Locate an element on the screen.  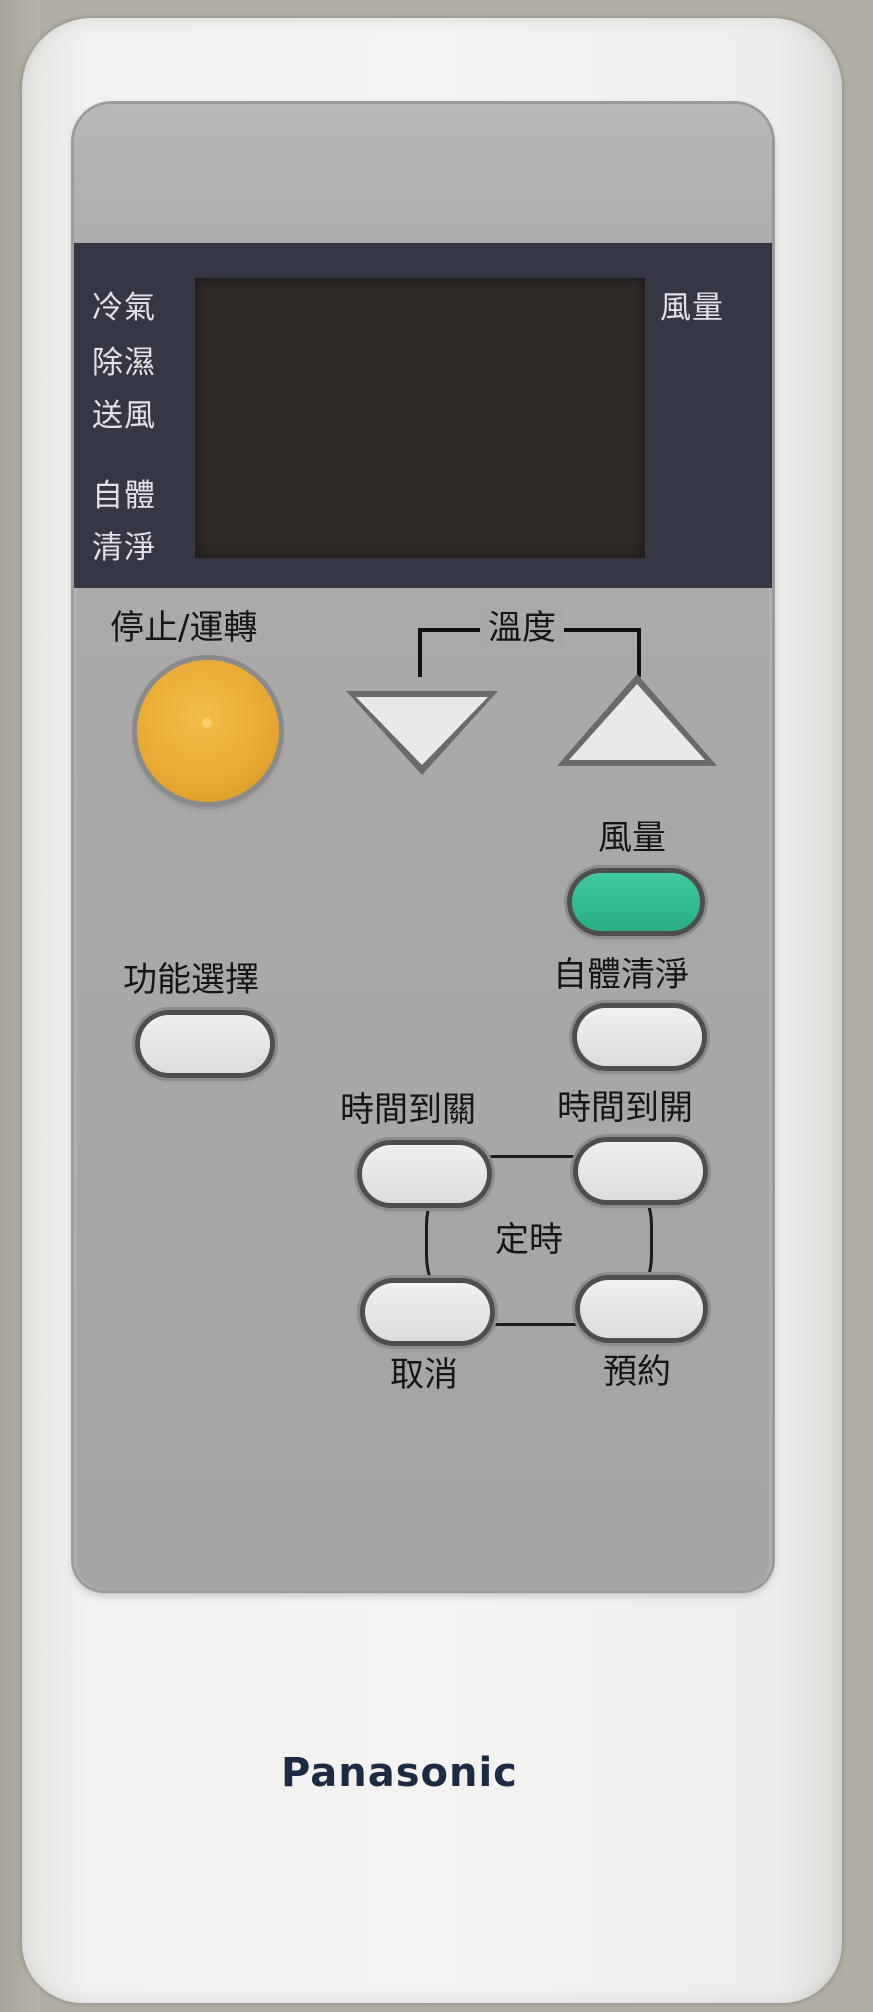
mode-label-clean: 清淨 is located at coordinates (124, 548).